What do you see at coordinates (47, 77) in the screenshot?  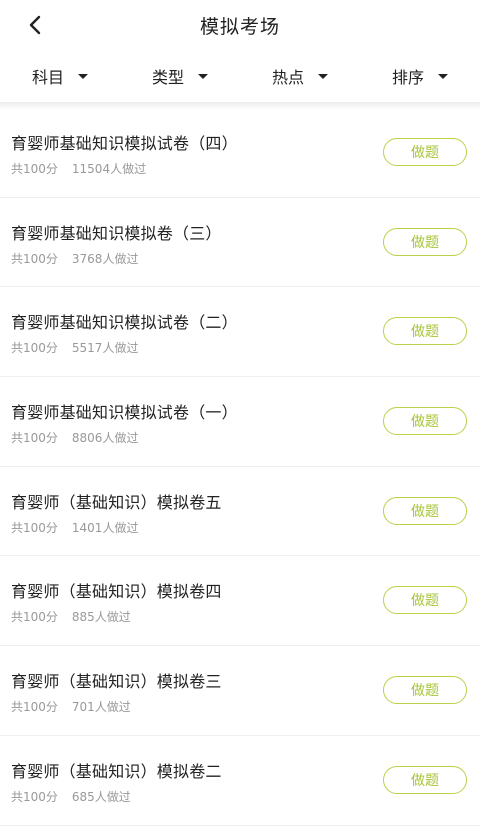 I see `filter-label: 科目` at bounding box center [47, 77].